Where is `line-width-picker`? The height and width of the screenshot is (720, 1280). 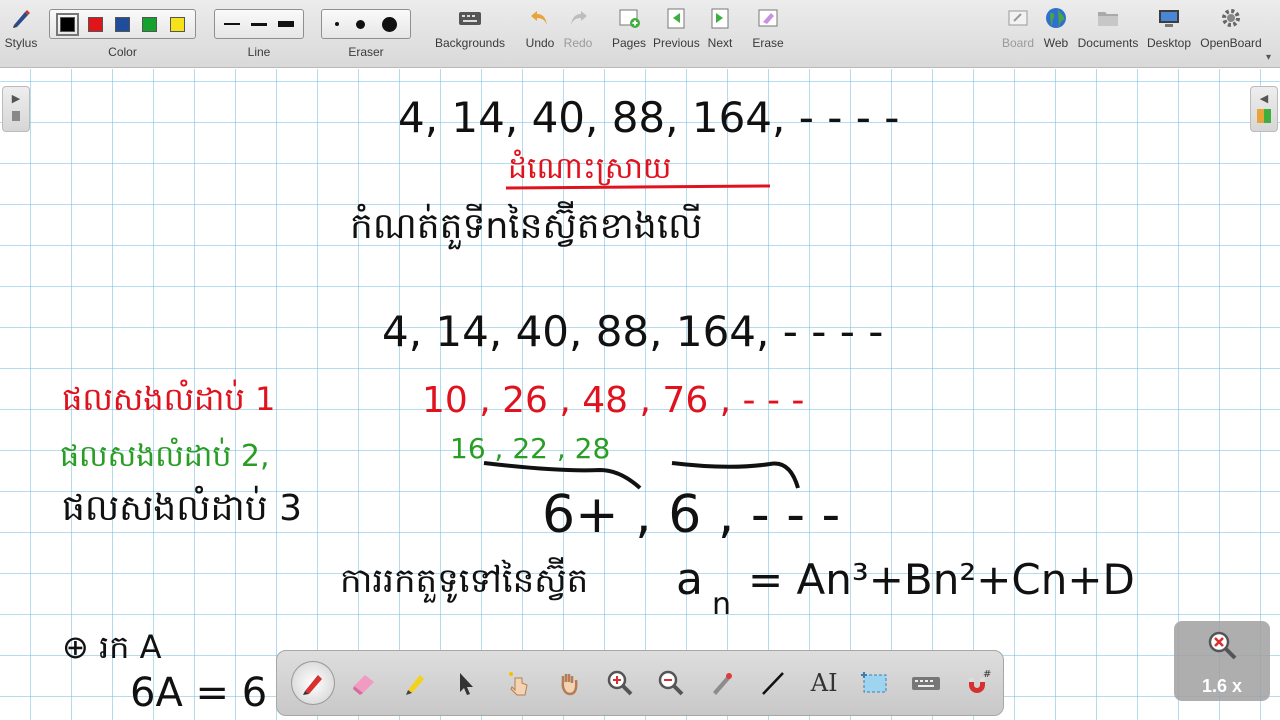
line-width-picker is located at coordinates (259, 24).